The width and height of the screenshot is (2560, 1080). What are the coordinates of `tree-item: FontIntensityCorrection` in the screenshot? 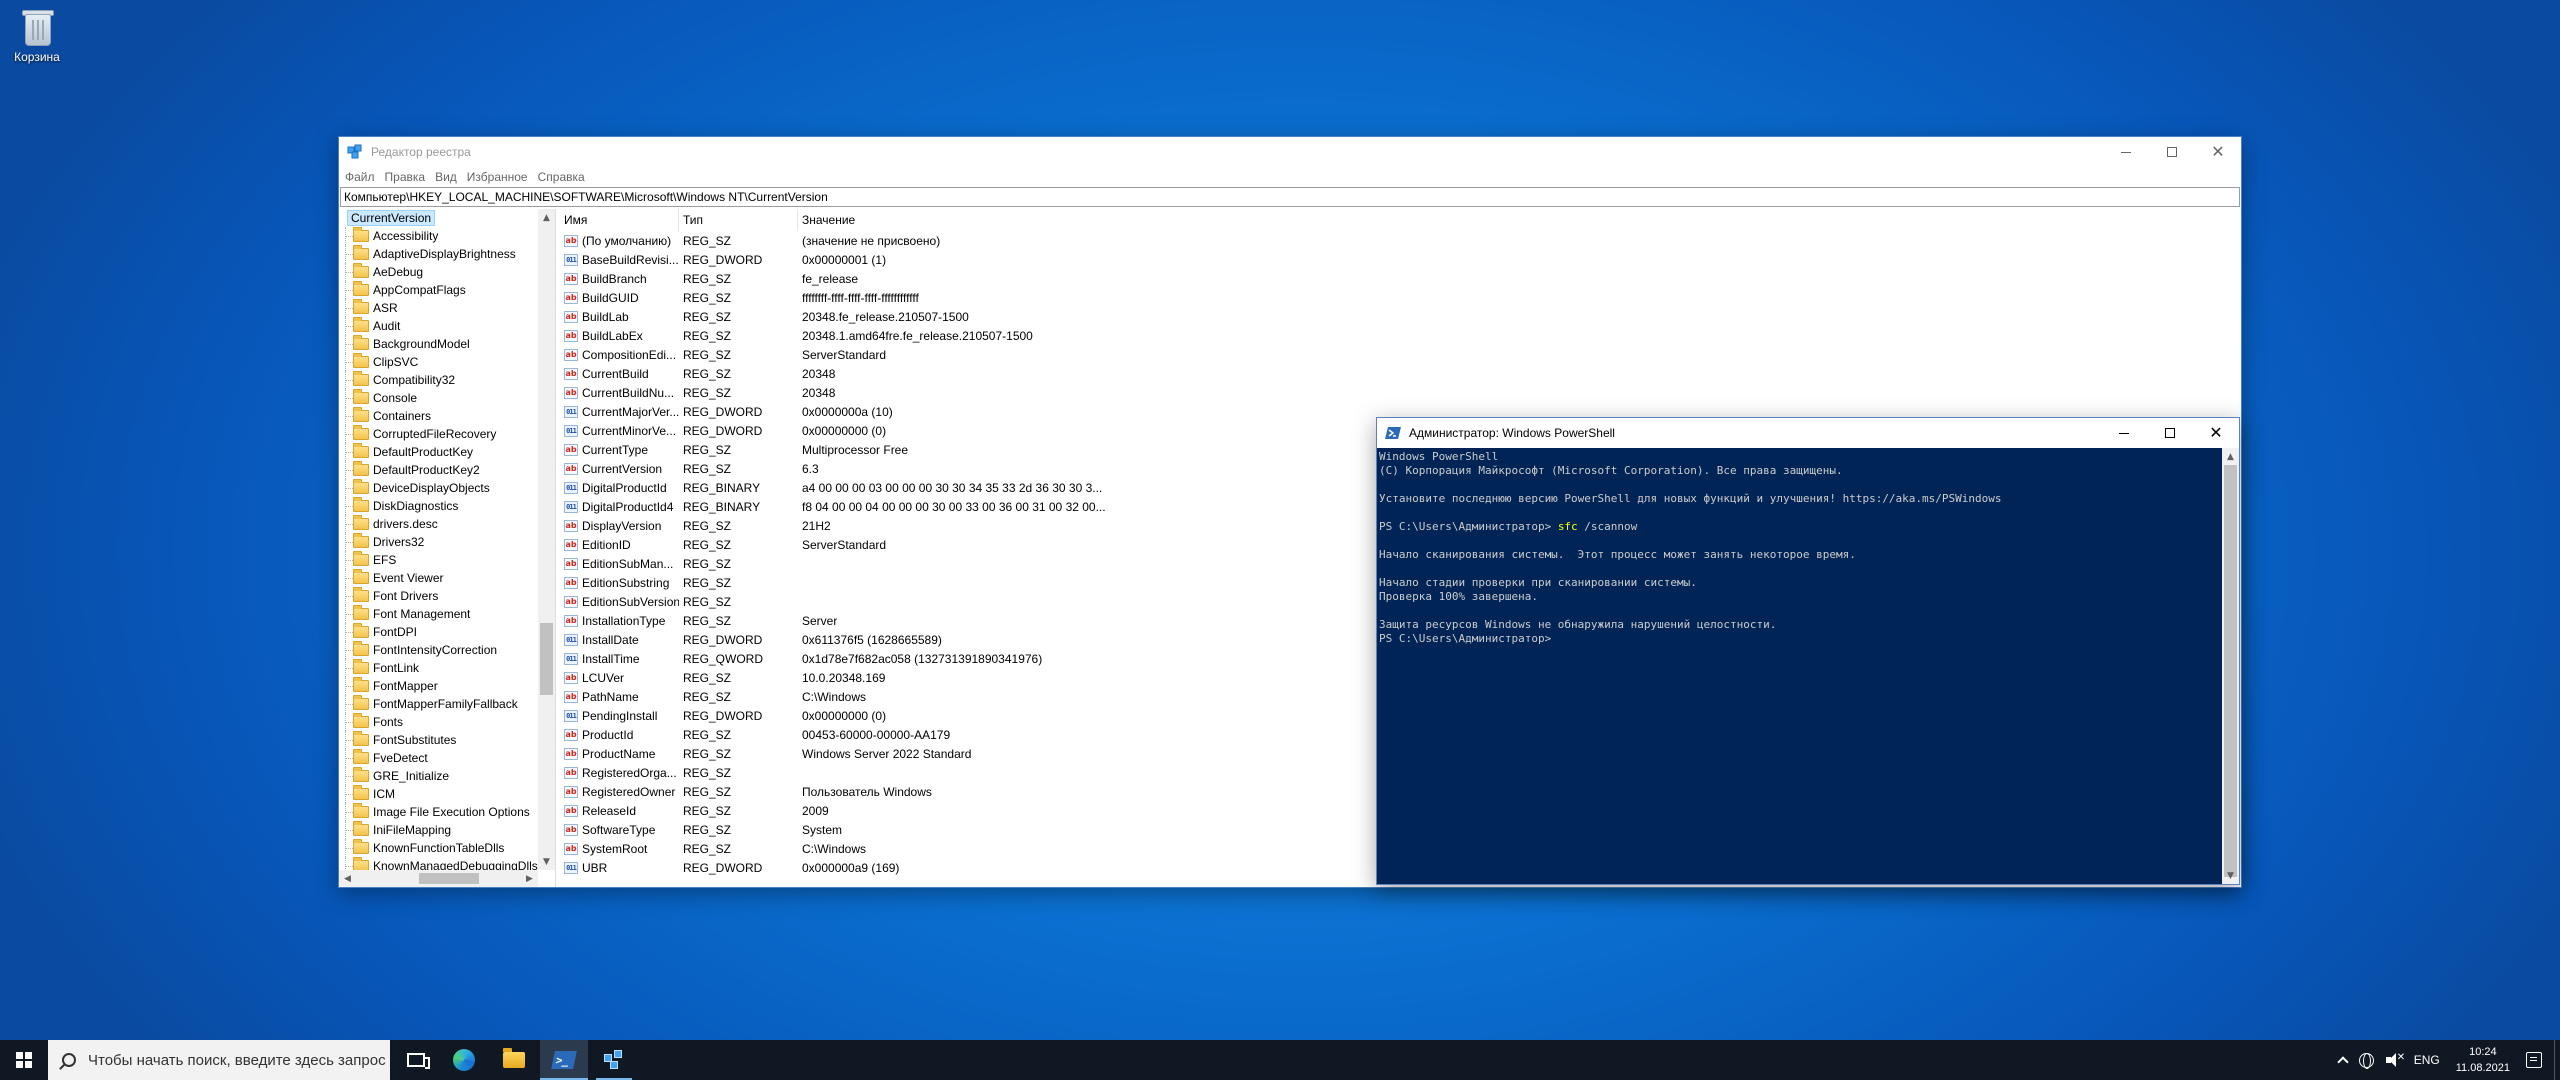 It's located at (438, 650).